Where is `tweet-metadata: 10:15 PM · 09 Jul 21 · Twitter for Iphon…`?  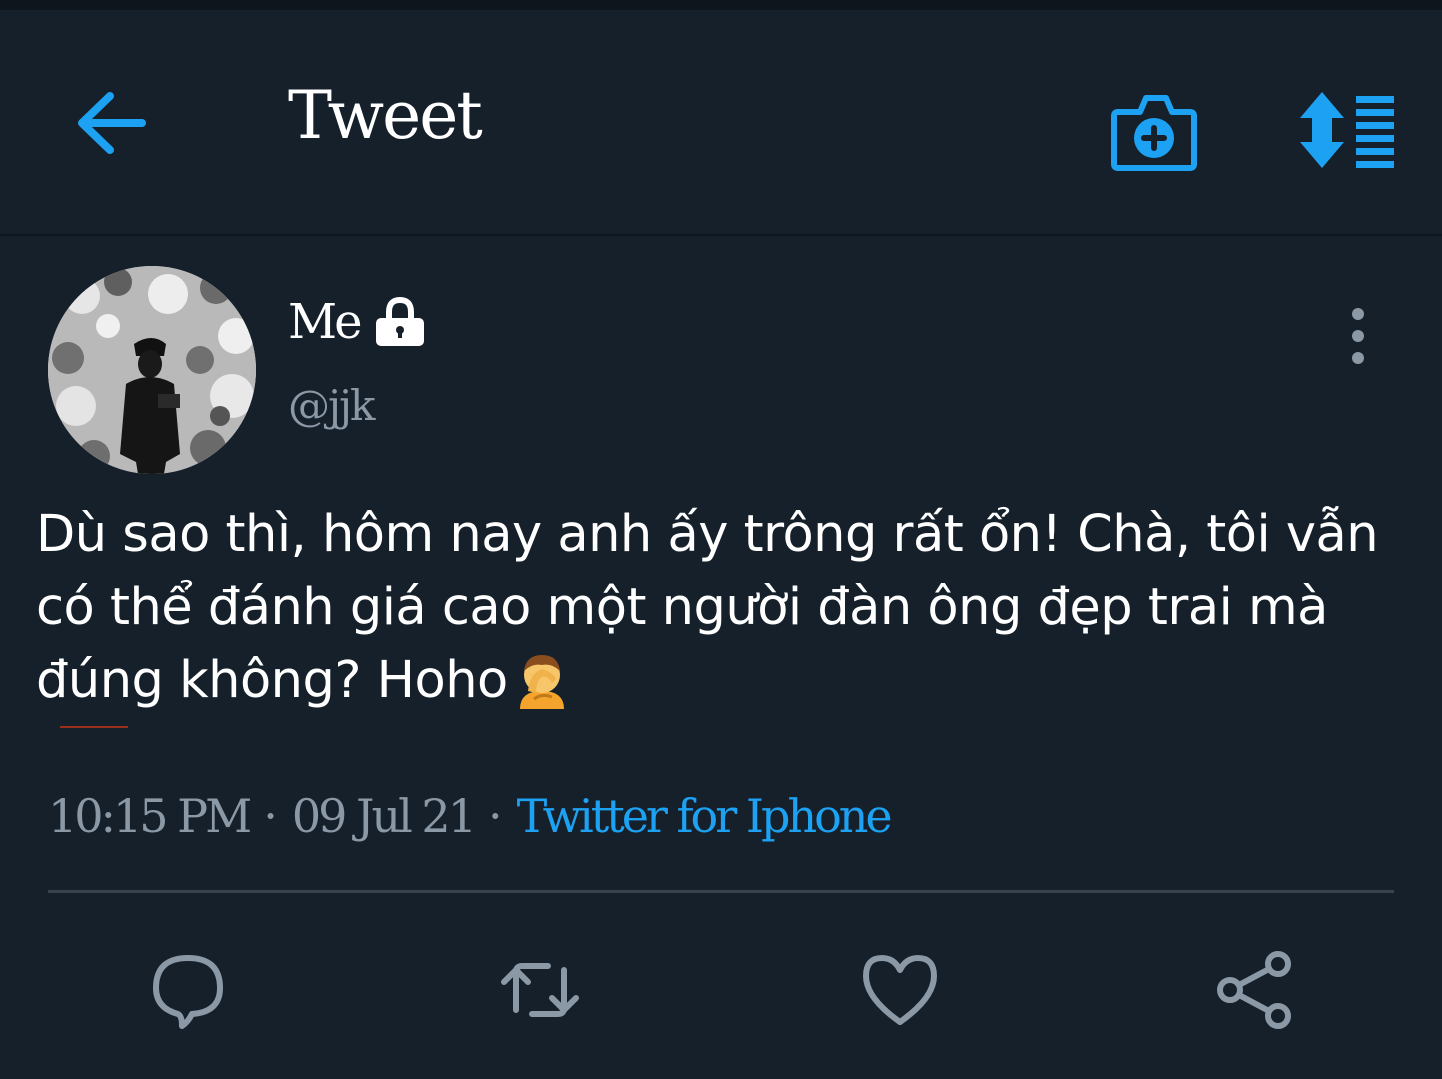 tweet-metadata: 10:15 PM · 09 Jul 21 · Twitter for Iphon… is located at coordinates (470, 816).